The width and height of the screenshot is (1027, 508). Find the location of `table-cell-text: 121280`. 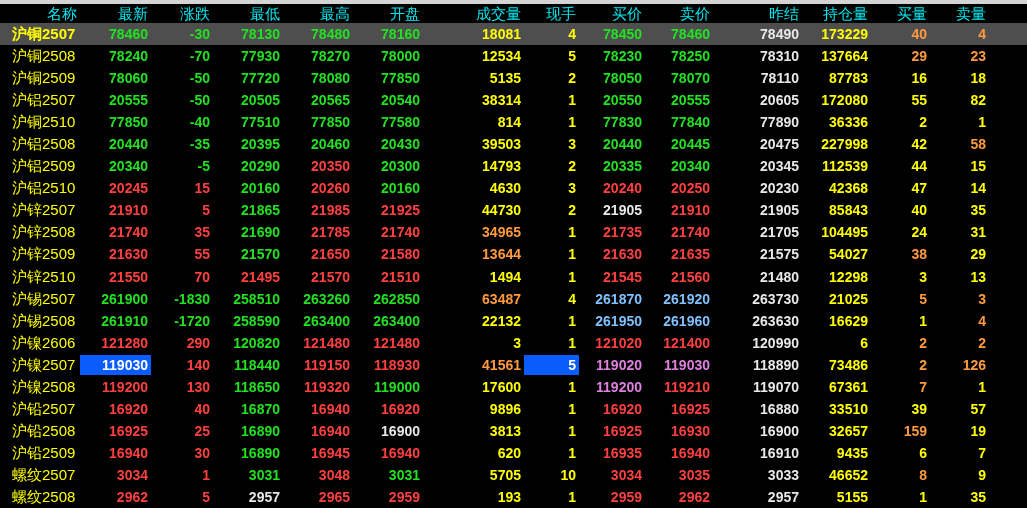

table-cell-text: 121280 is located at coordinates (124, 343).